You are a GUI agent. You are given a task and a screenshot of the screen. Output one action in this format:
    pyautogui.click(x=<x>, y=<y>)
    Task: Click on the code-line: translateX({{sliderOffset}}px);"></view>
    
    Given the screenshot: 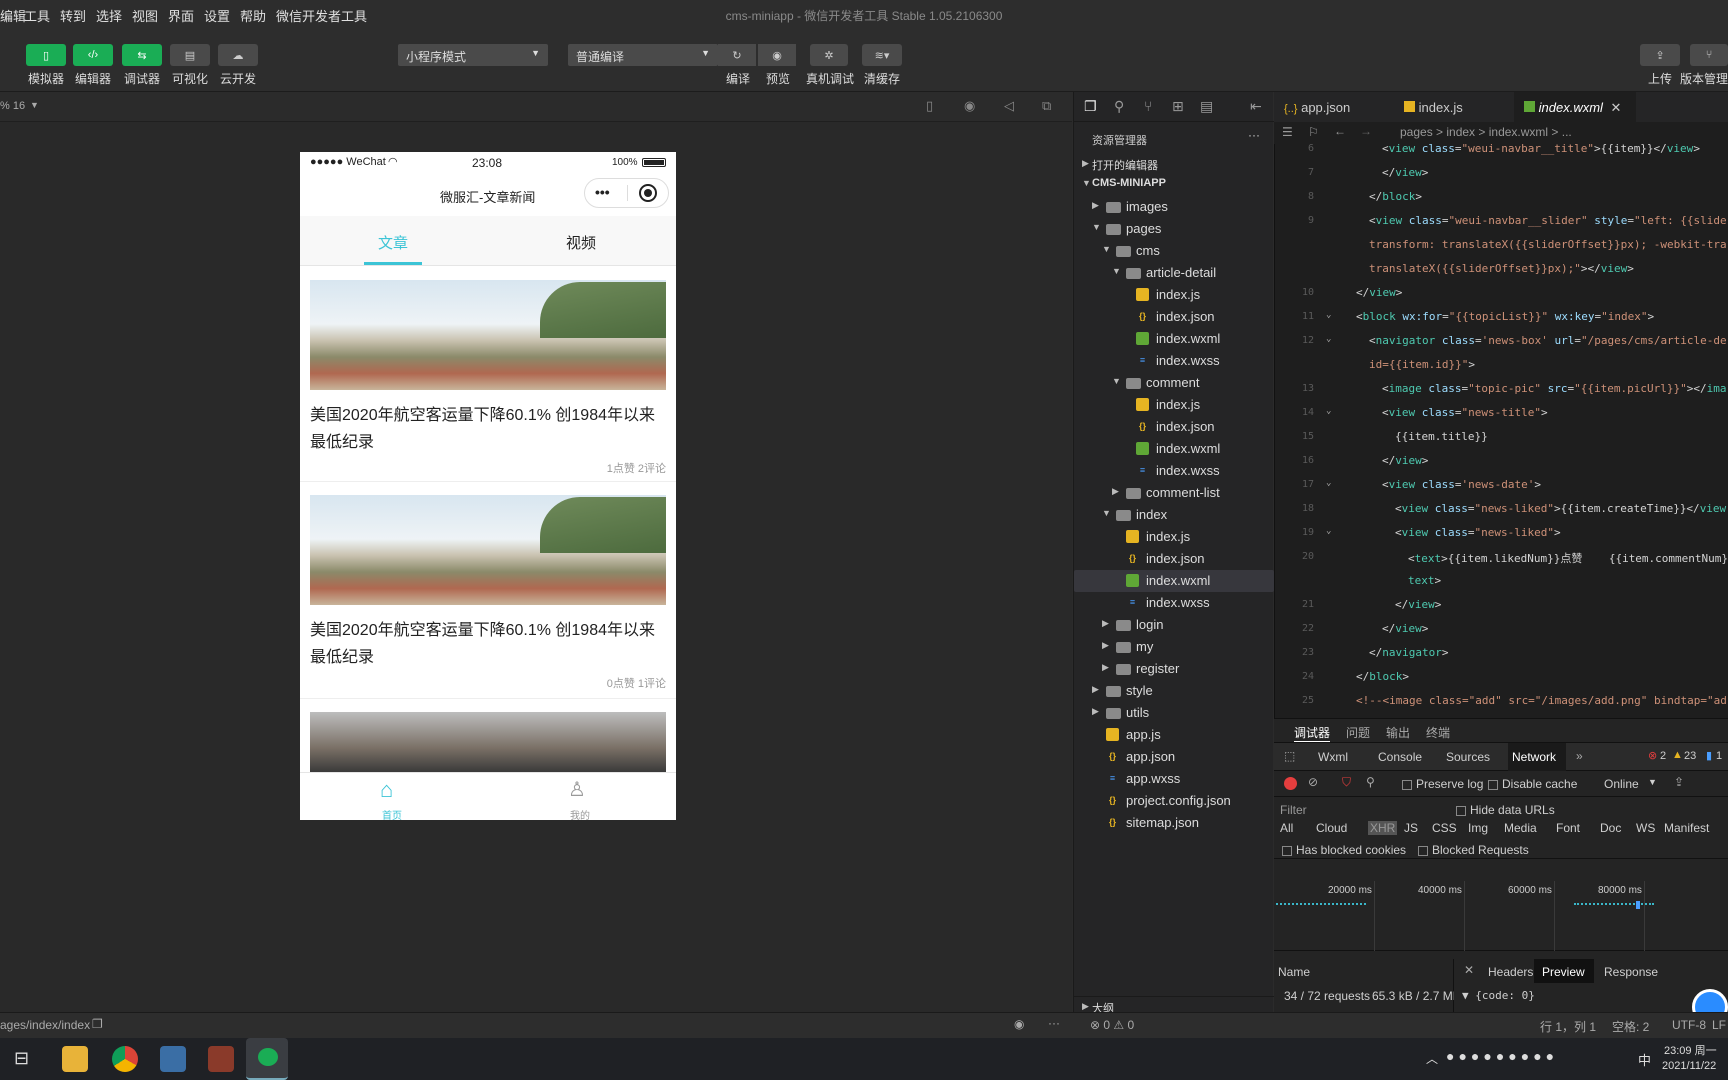 What is the action you would take?
    pyautogui.click(x=1501, y=270)
    